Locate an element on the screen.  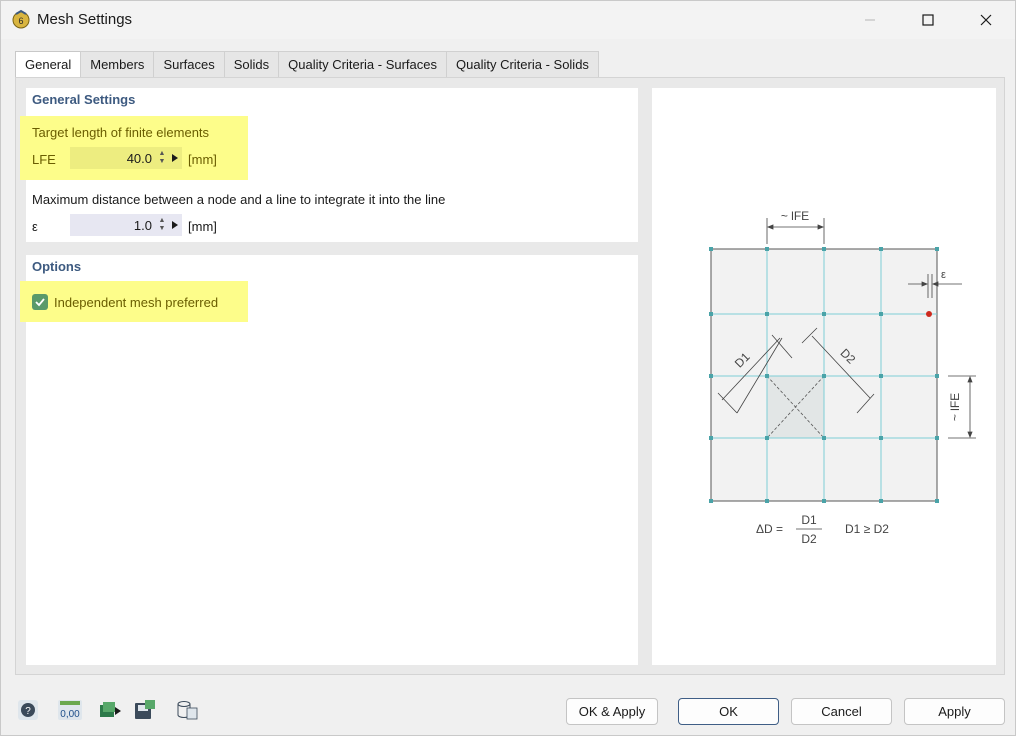
lfe-unit: [mm] is located at coordinates (202, 159).